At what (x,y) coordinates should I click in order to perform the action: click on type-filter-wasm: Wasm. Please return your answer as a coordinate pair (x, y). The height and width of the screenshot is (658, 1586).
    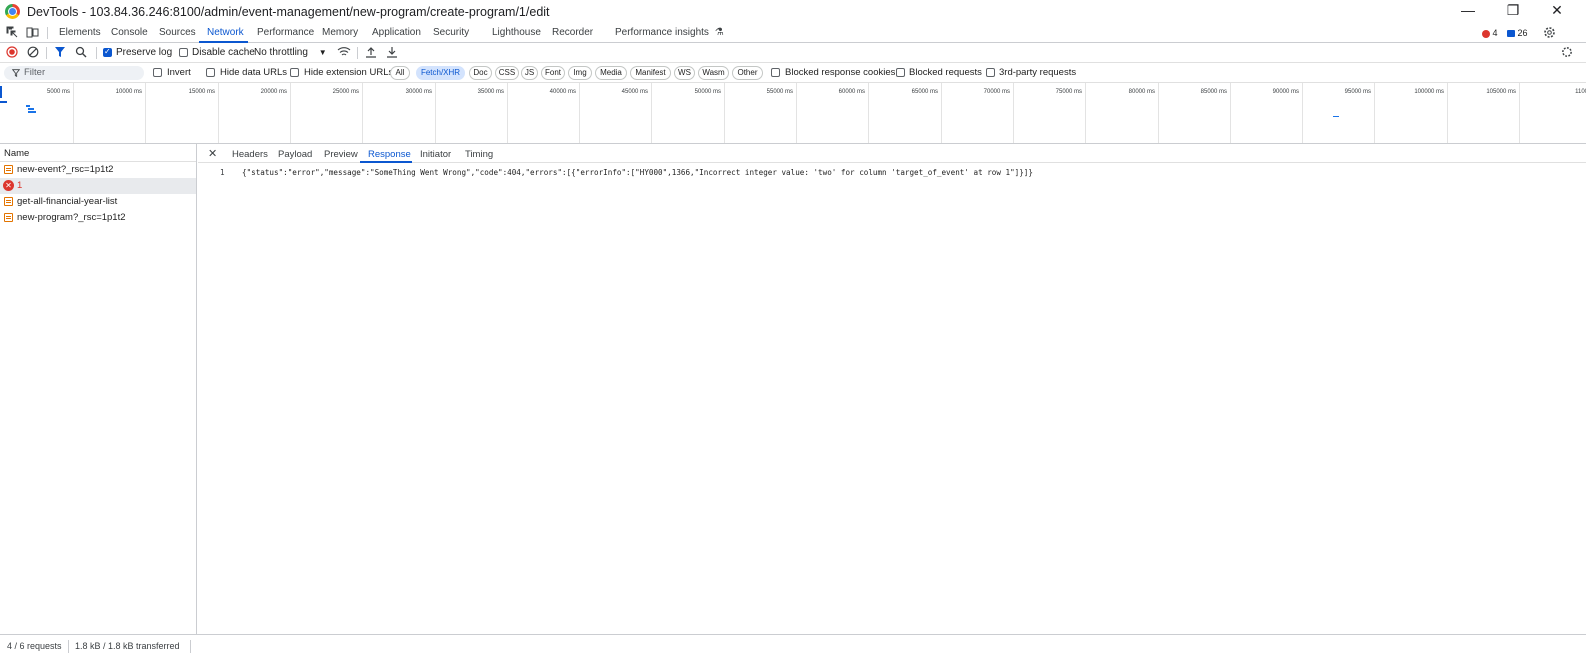
    Looking at the image, I should click on (713, 73).